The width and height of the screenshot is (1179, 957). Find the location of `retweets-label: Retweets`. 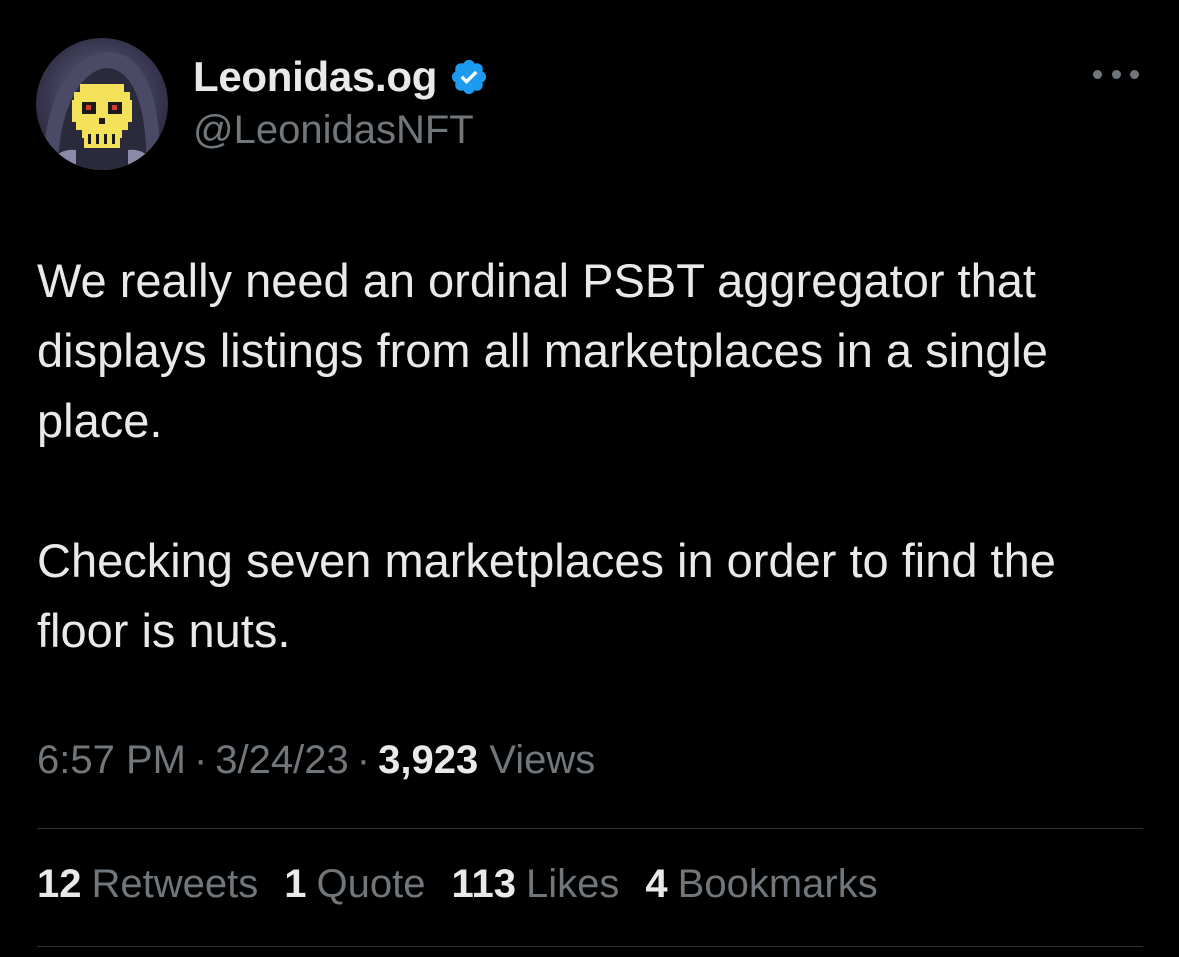

retweets-label: Retweets is located at coordinates (175, 884).